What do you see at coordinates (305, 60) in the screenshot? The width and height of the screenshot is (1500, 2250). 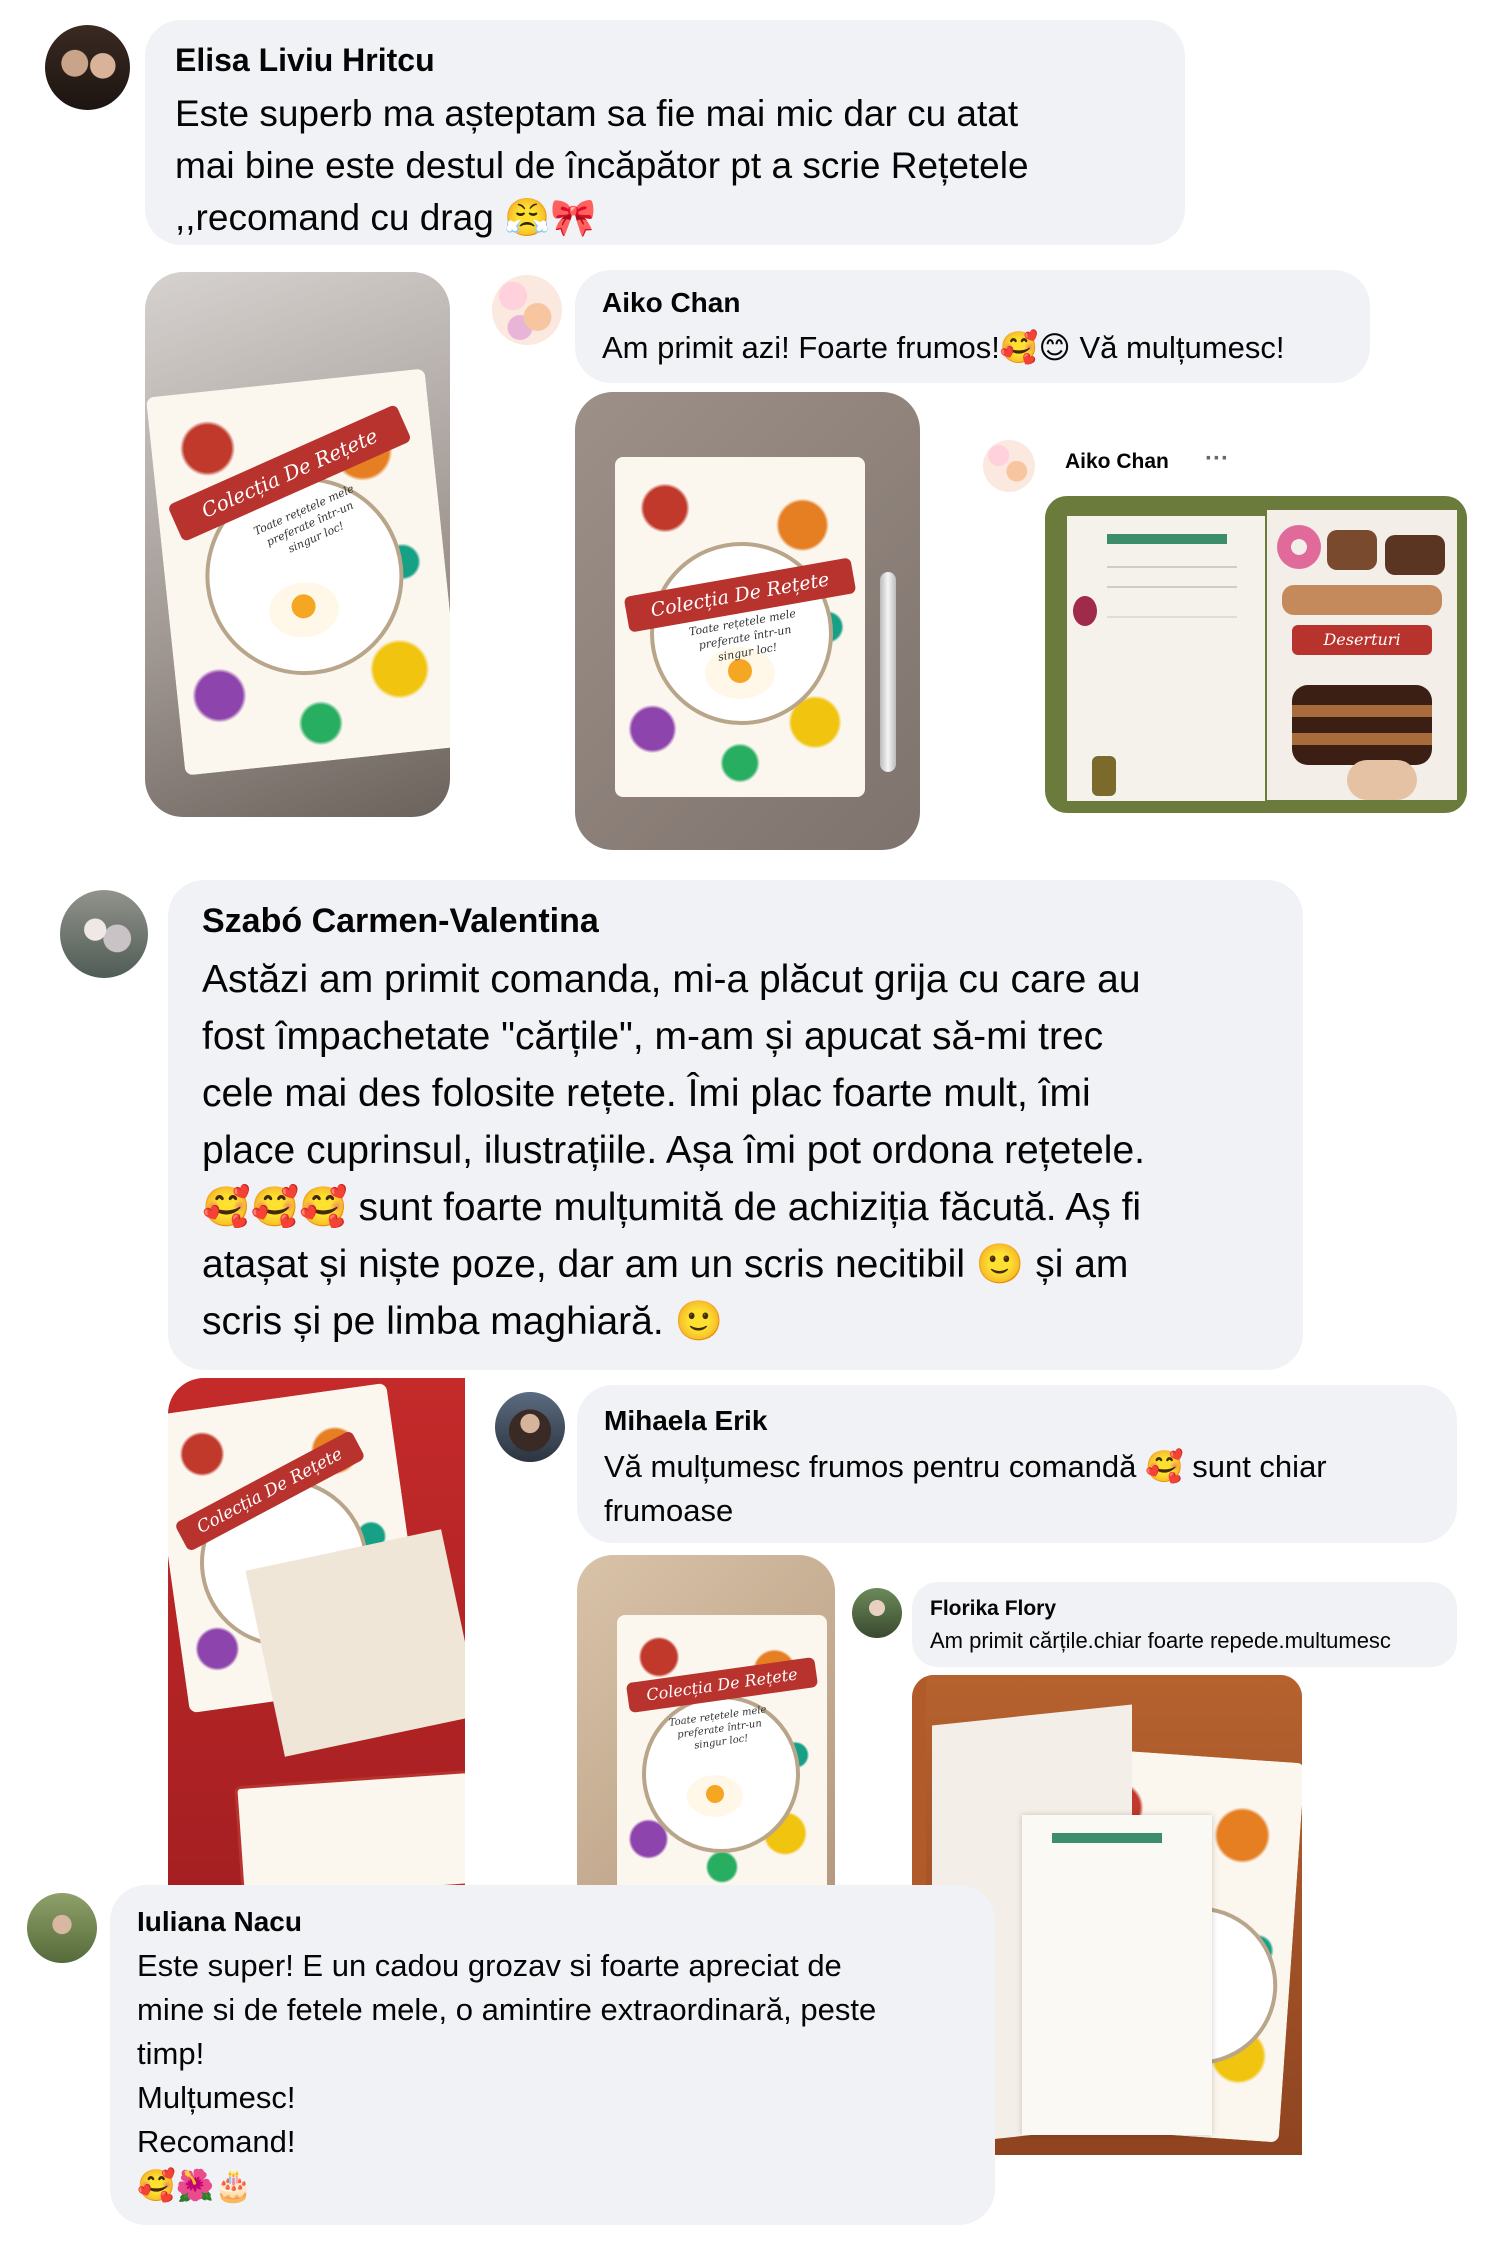 I see `comment-author-name: Elisa Liviu Hritcu` at bounding box center [305, 60].